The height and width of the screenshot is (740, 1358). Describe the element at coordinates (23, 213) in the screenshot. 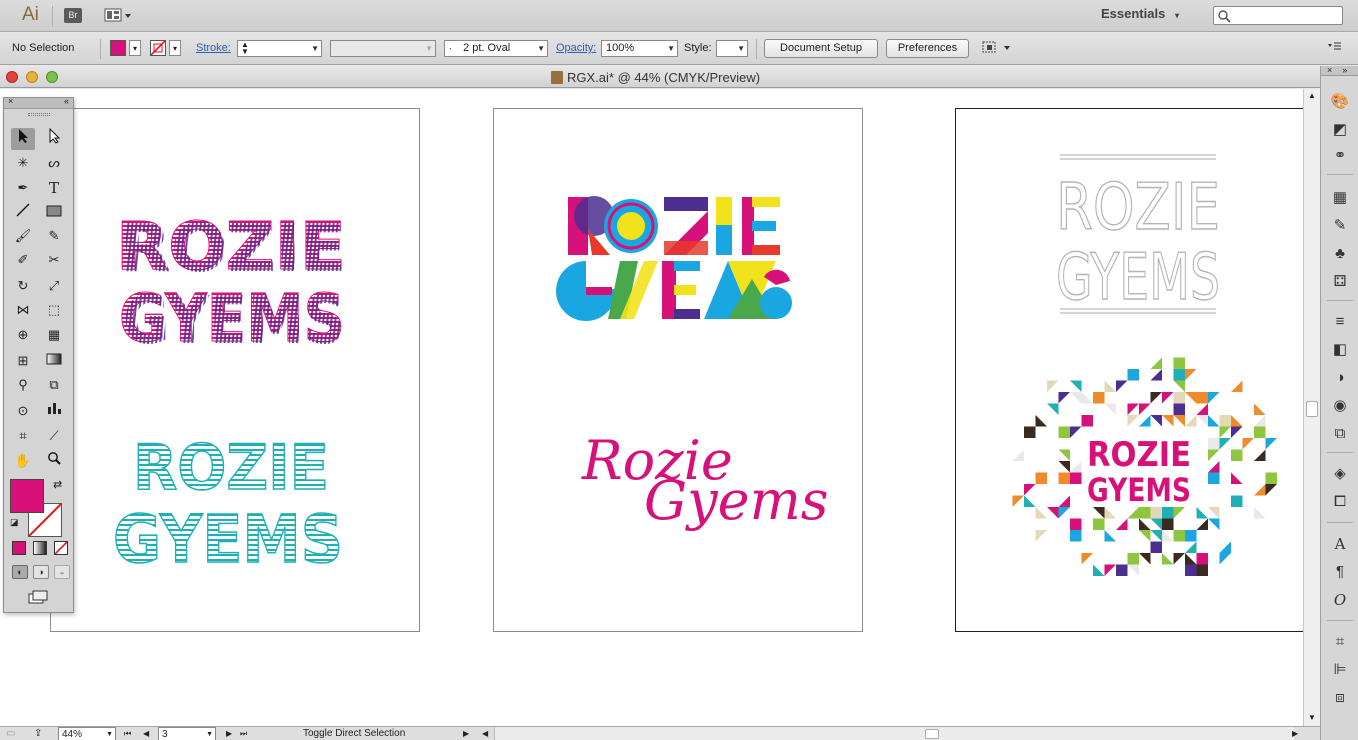

I see `line-segment-tool` at that location.